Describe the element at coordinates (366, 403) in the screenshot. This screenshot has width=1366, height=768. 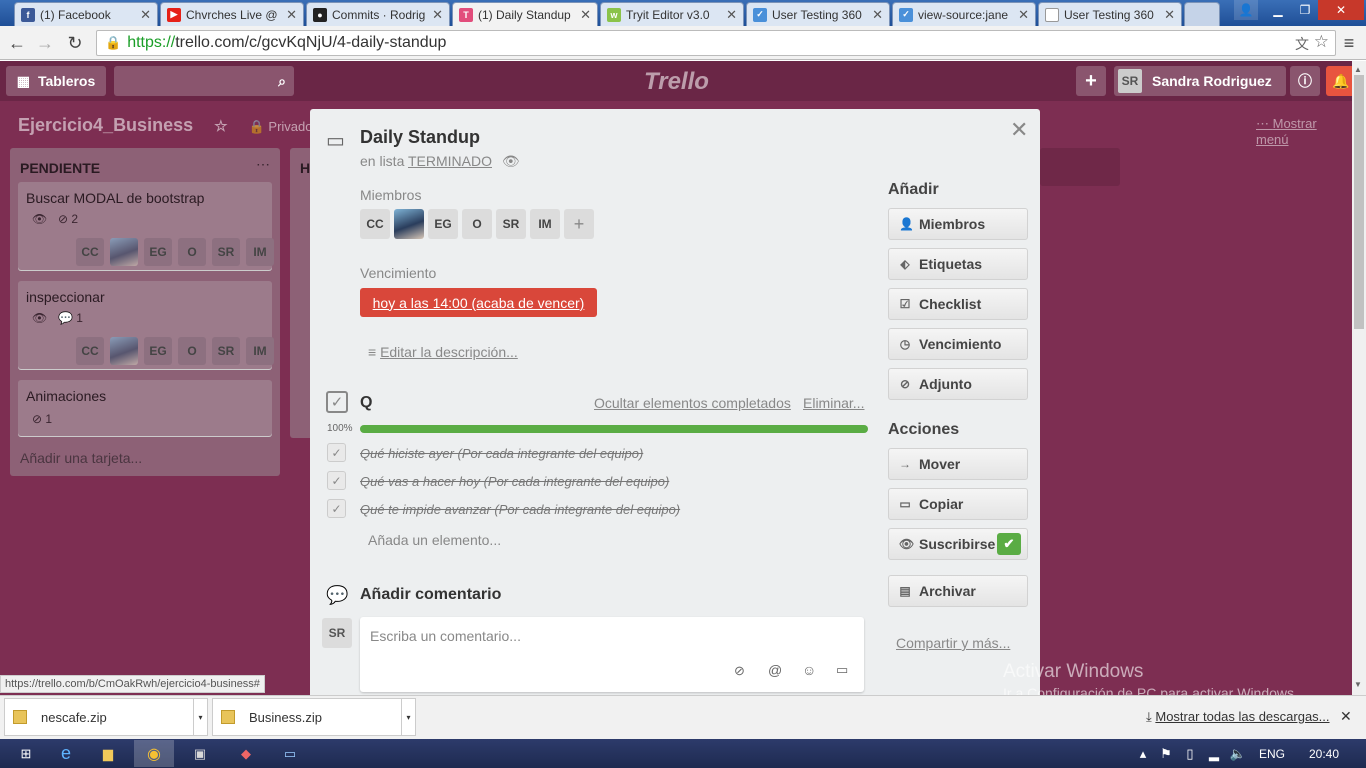
I see `checklist-title: Q` at that location.